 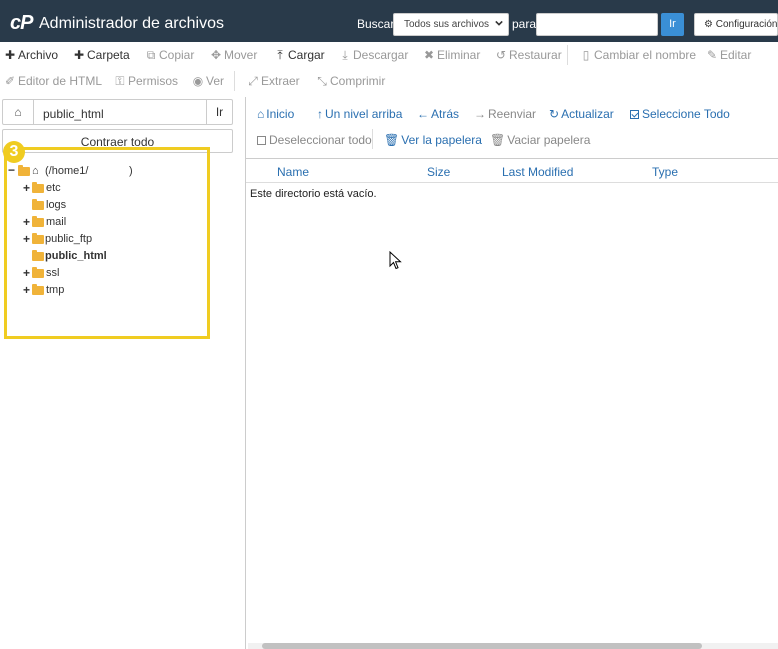 What do you see at coordinates (524, 24) in the screenshot?
I see `search-for-label: para` at bounding box center [524, 24].